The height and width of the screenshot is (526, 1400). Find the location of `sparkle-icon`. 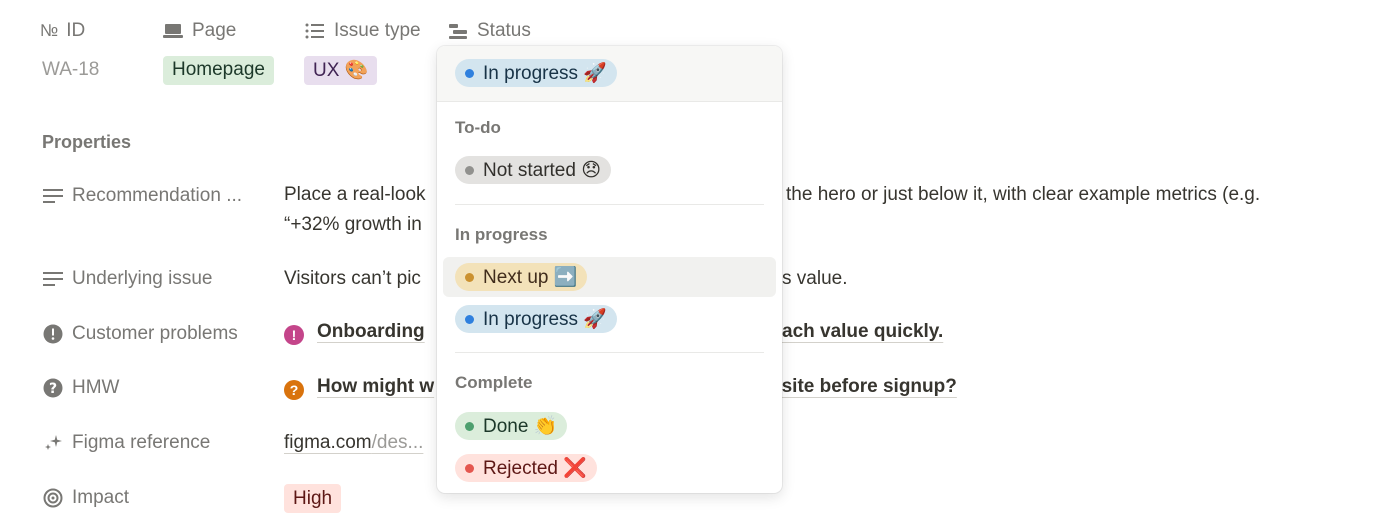

sparkle-icon is located at coordinates (53, 443).